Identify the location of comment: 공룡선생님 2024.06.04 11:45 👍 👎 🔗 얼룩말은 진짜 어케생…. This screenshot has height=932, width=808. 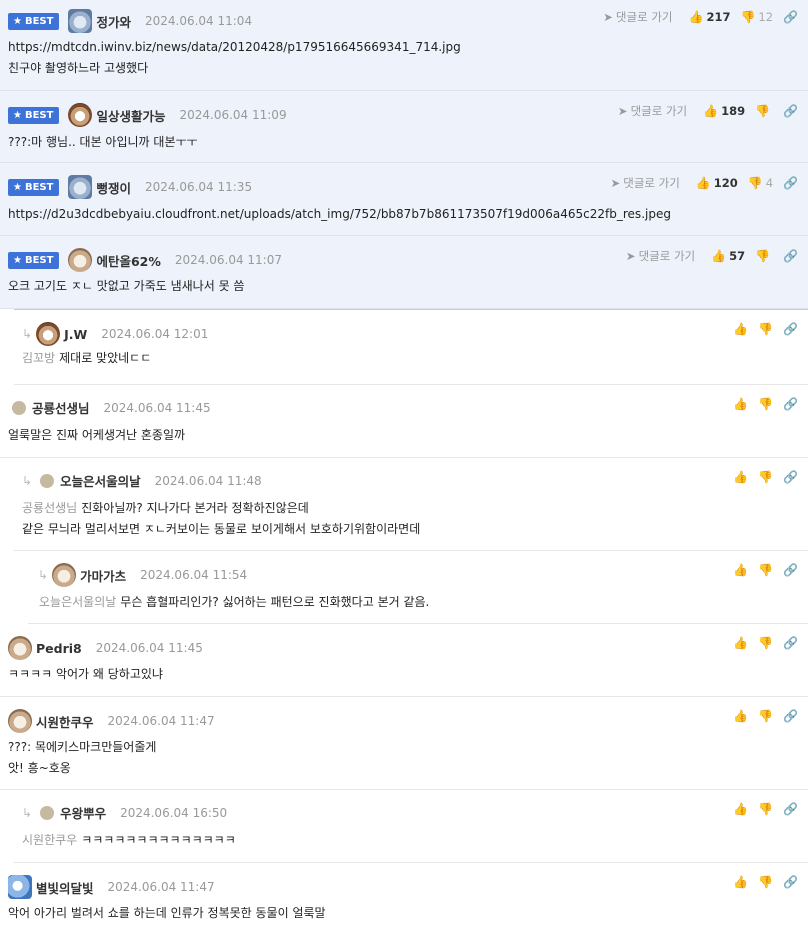
(404, 421).